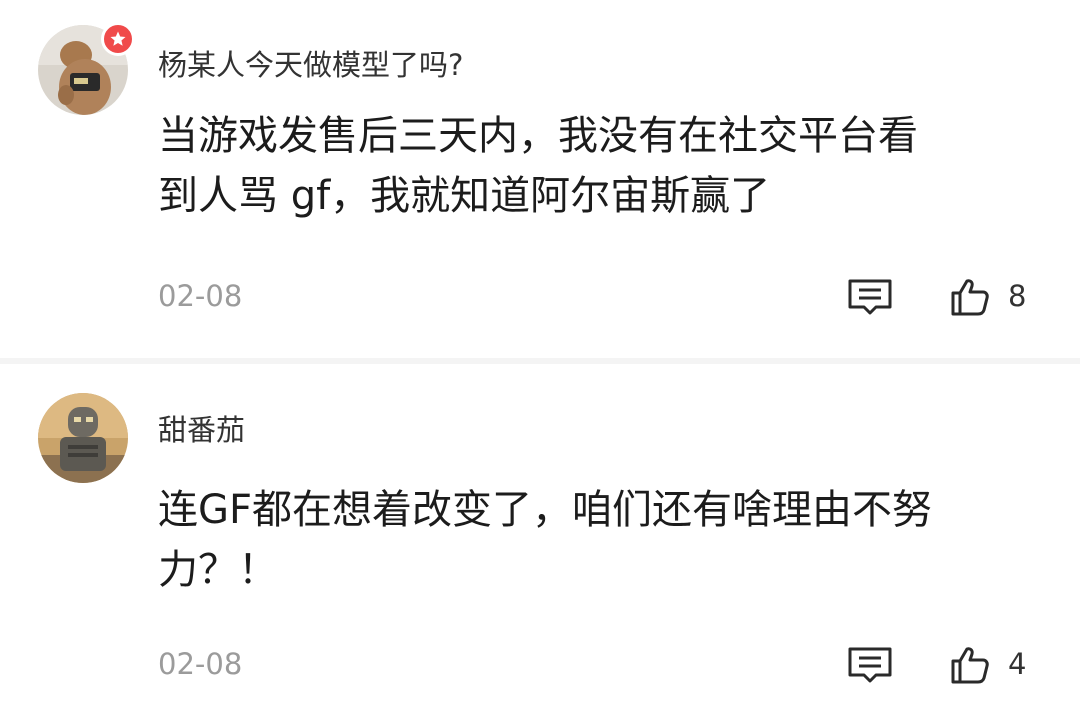 This screenshot has width=1080, height=723. Describe the element at coordinates (603, 540) in the screenshot. I see `comment-text: 连GF都在想着改变了，咱们还有啥理由不努 力？！` at that location.